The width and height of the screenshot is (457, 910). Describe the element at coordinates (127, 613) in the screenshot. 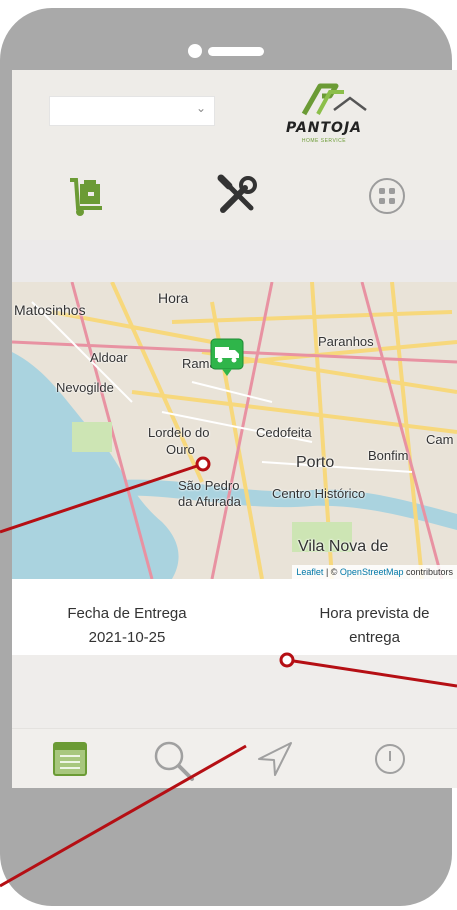

I see `delivery-date-label: Fecha de Entrega` at that location.